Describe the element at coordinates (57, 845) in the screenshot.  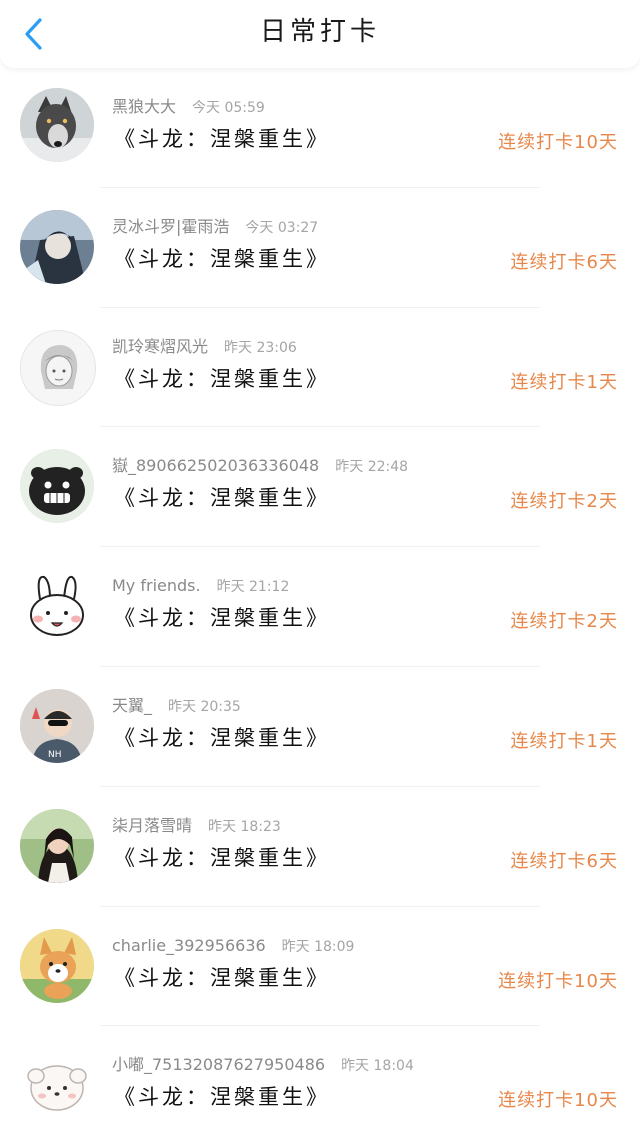
I see `girl-photo-avatar` at that location.